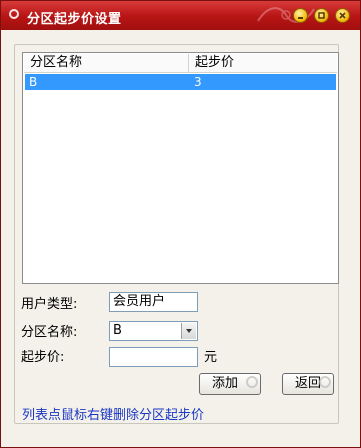  What do you see at coordinates (113, 415) in the screenshot?
I see `hint-text: 列表点鼠标右键删除分区起步价` at bounding box center [113, 415].